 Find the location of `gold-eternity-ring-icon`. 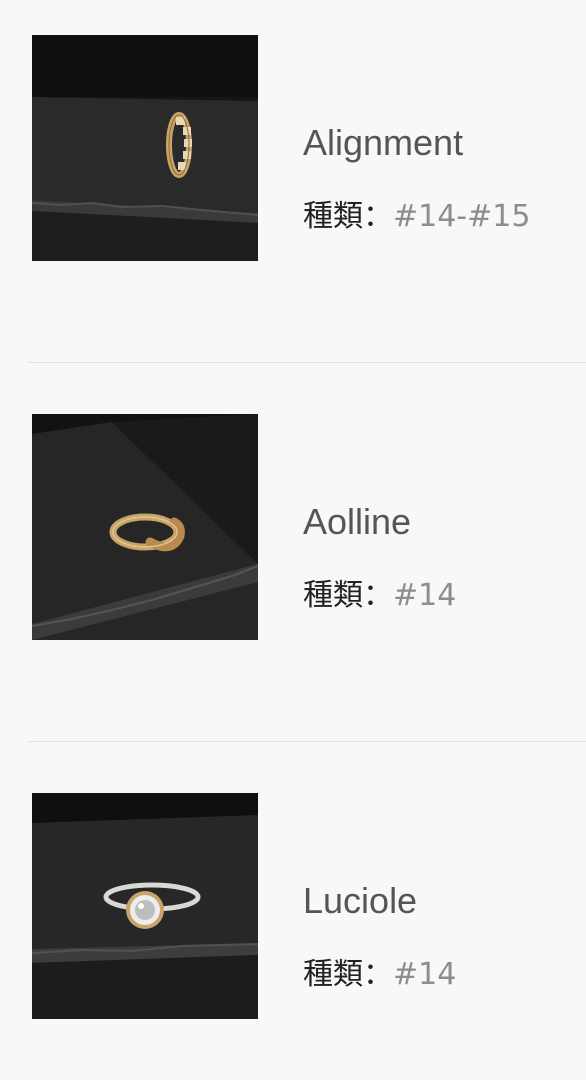

gold-eternity-ring-icon is located at coordinates (145, 148).